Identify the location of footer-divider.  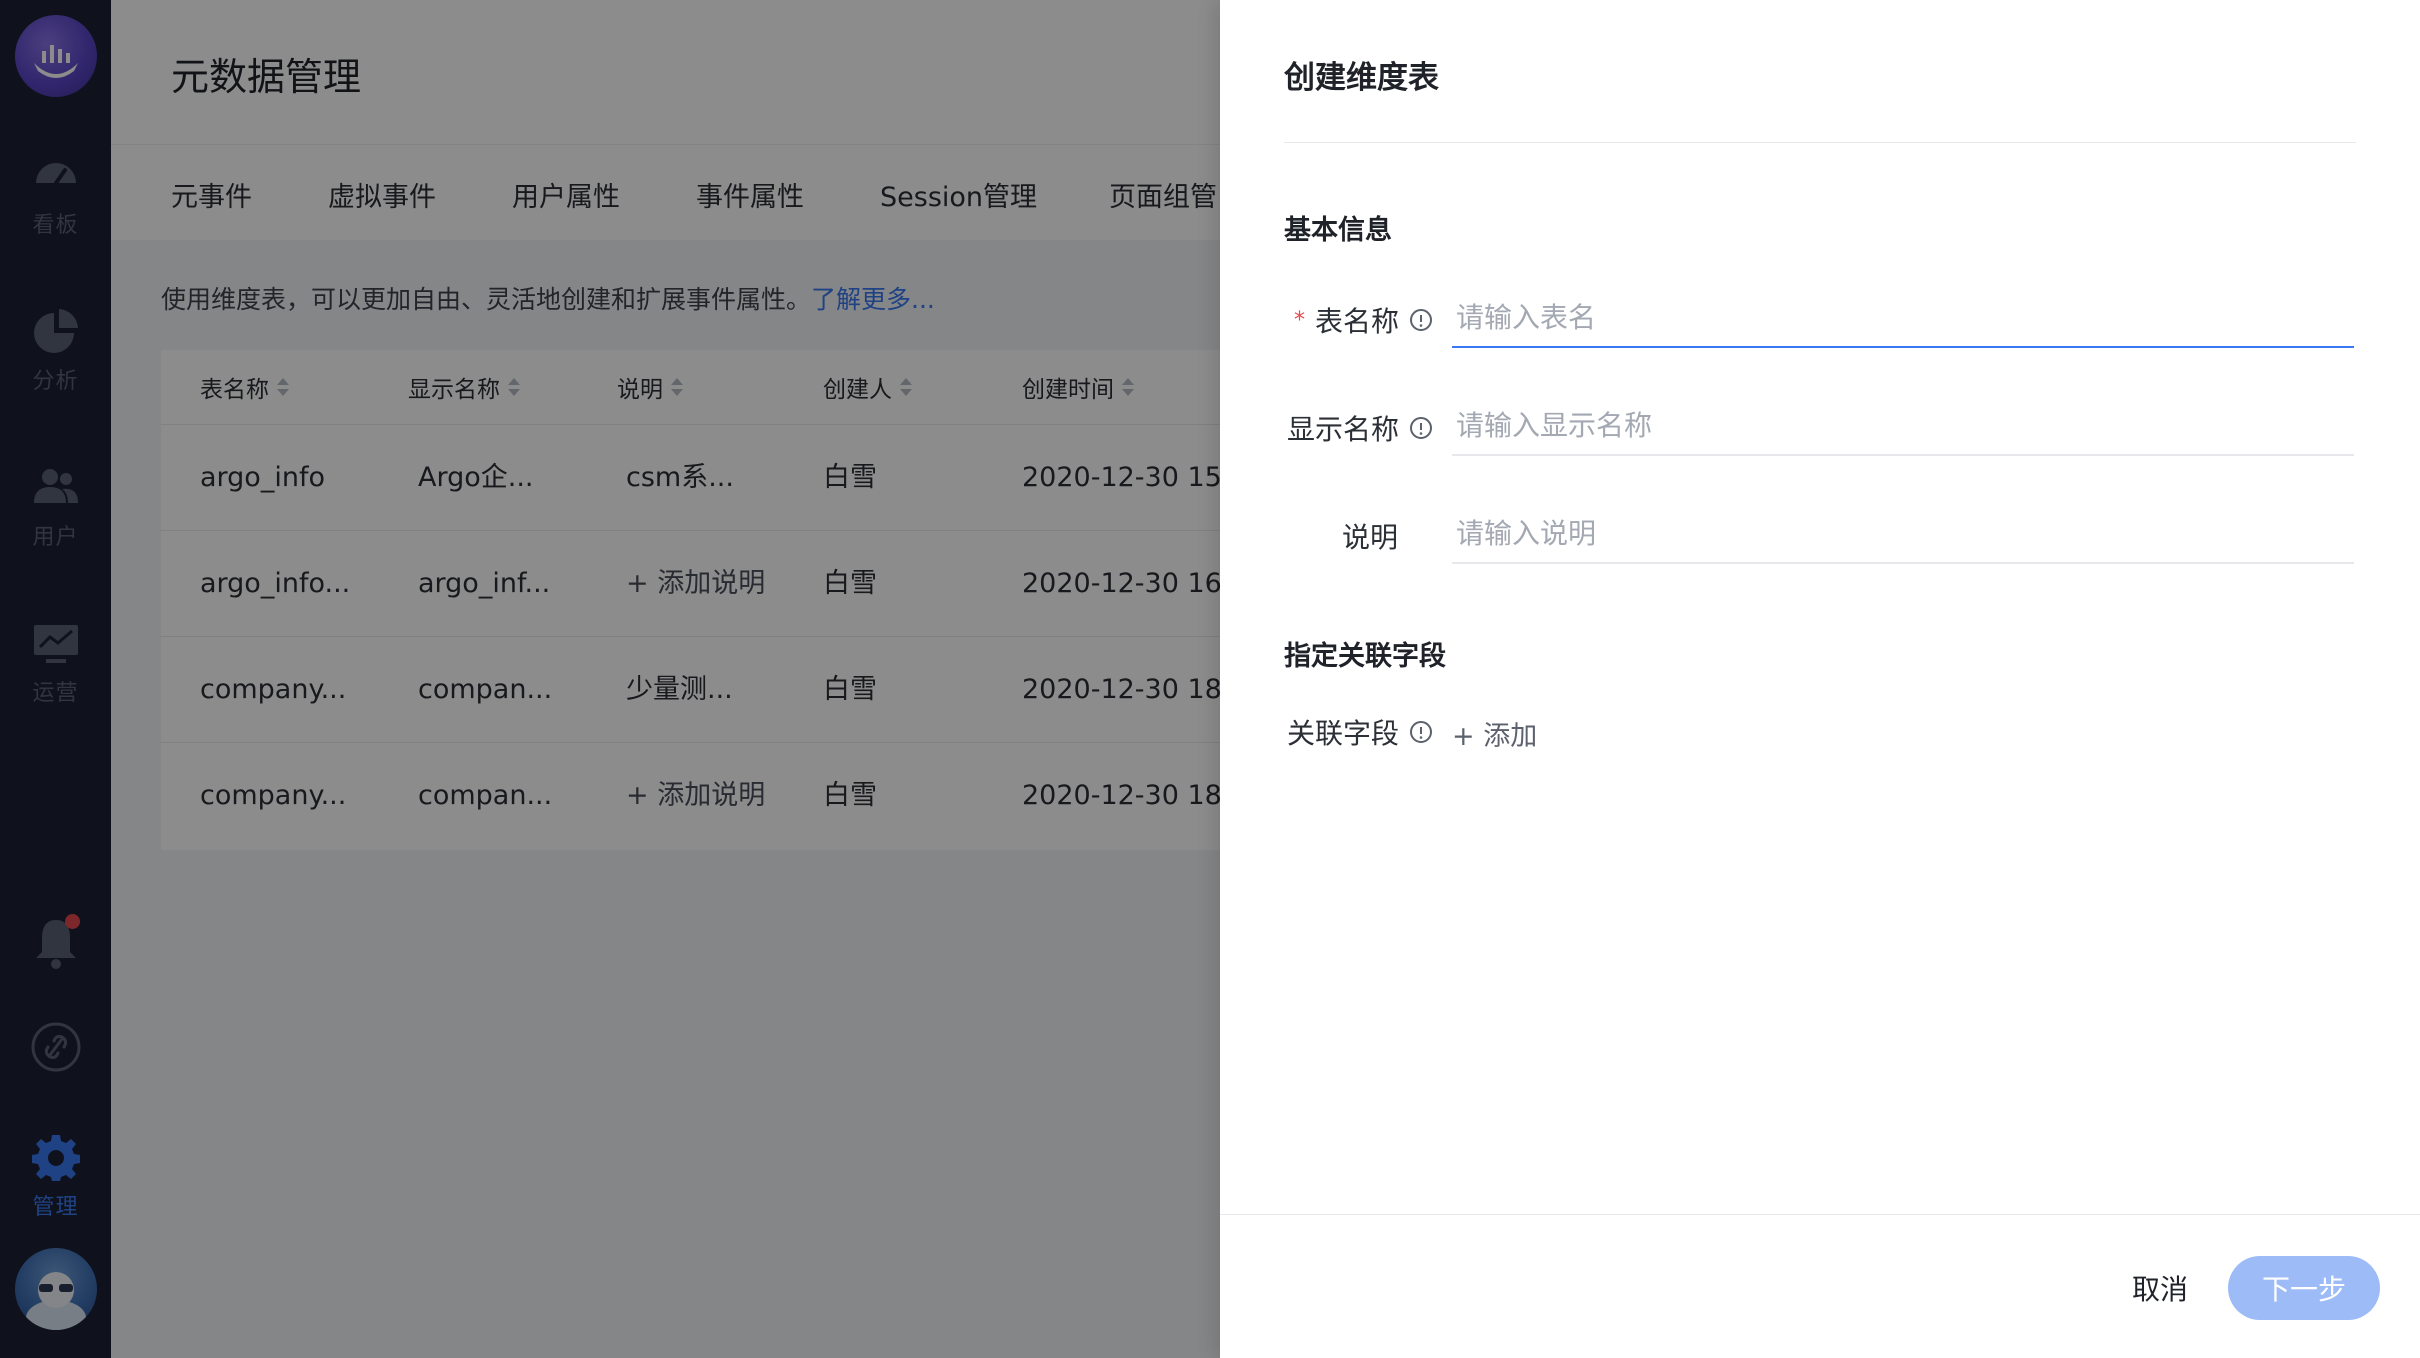
(1820, 1214).